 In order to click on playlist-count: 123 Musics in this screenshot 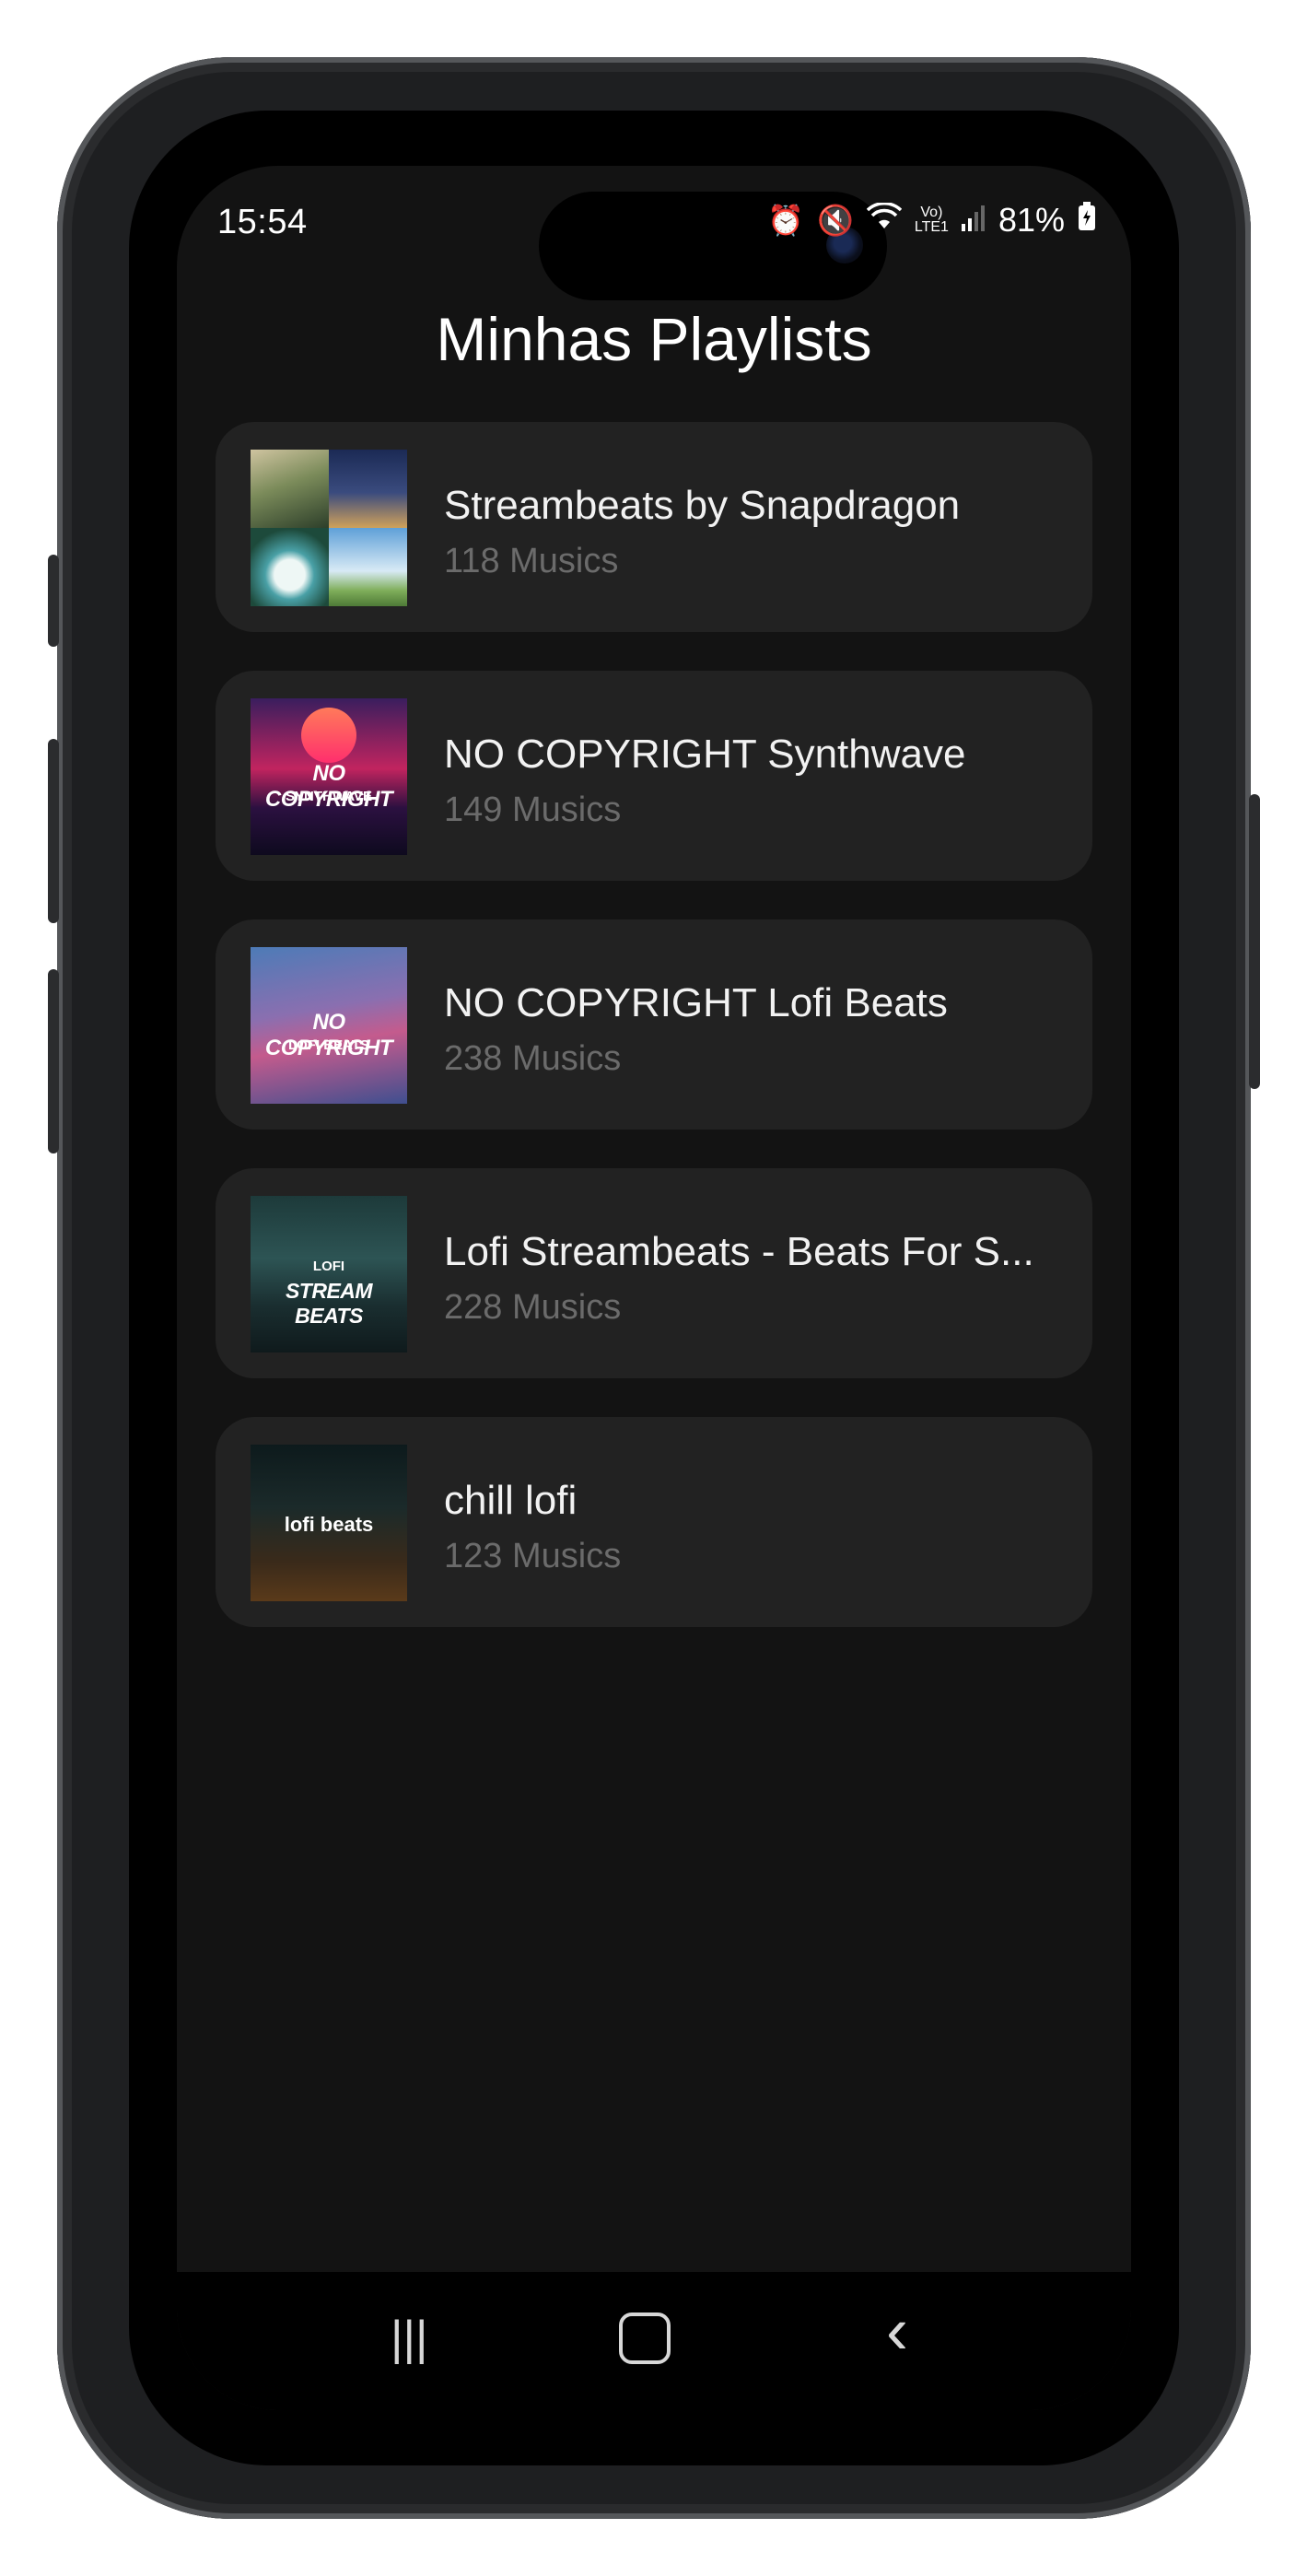, I will do `click(533, 1556)`.